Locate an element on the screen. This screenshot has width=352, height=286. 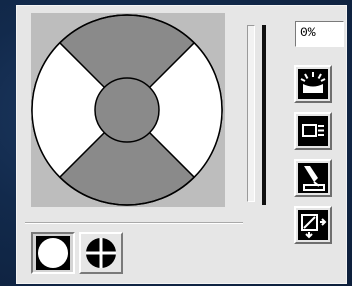
resize-tool-button is located at coordinates (313, 225).